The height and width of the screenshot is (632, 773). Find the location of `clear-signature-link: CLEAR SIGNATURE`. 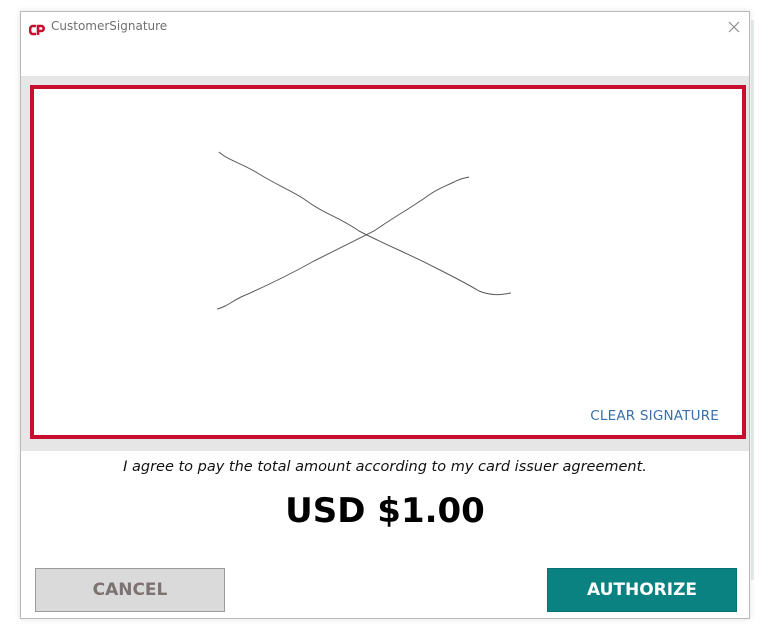

clear-signature-link: CLEAR SIGNATURE is located at coordinates (654, 416).